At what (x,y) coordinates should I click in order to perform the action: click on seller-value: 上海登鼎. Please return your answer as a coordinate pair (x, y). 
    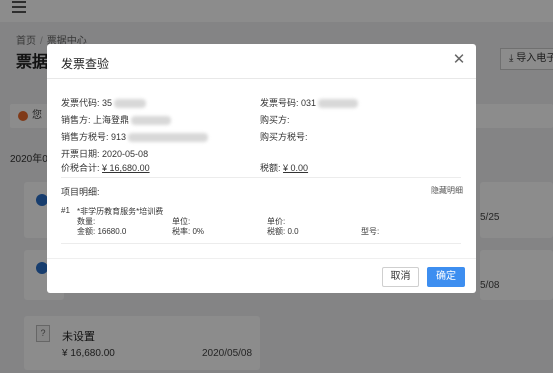
    Looking at the image, I should click on (111, 120).